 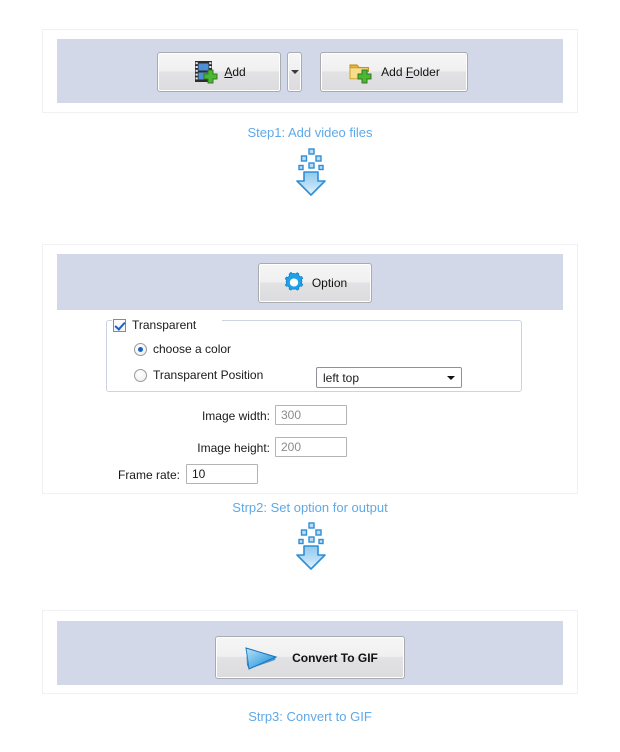 What do you see at coordinates (140, 349) in the screenshot?
I see `choose-color-radio` at bounding box center [140, 349].